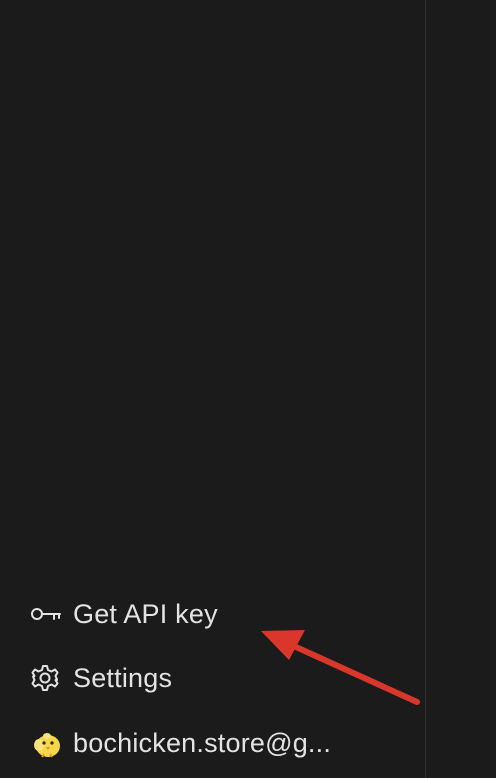 The width and height of the screenshot is (496, 778). What do you see at coordinates (47, 678) in the screenshot?
I see `gear-icon` at bounding box center [47, 678].